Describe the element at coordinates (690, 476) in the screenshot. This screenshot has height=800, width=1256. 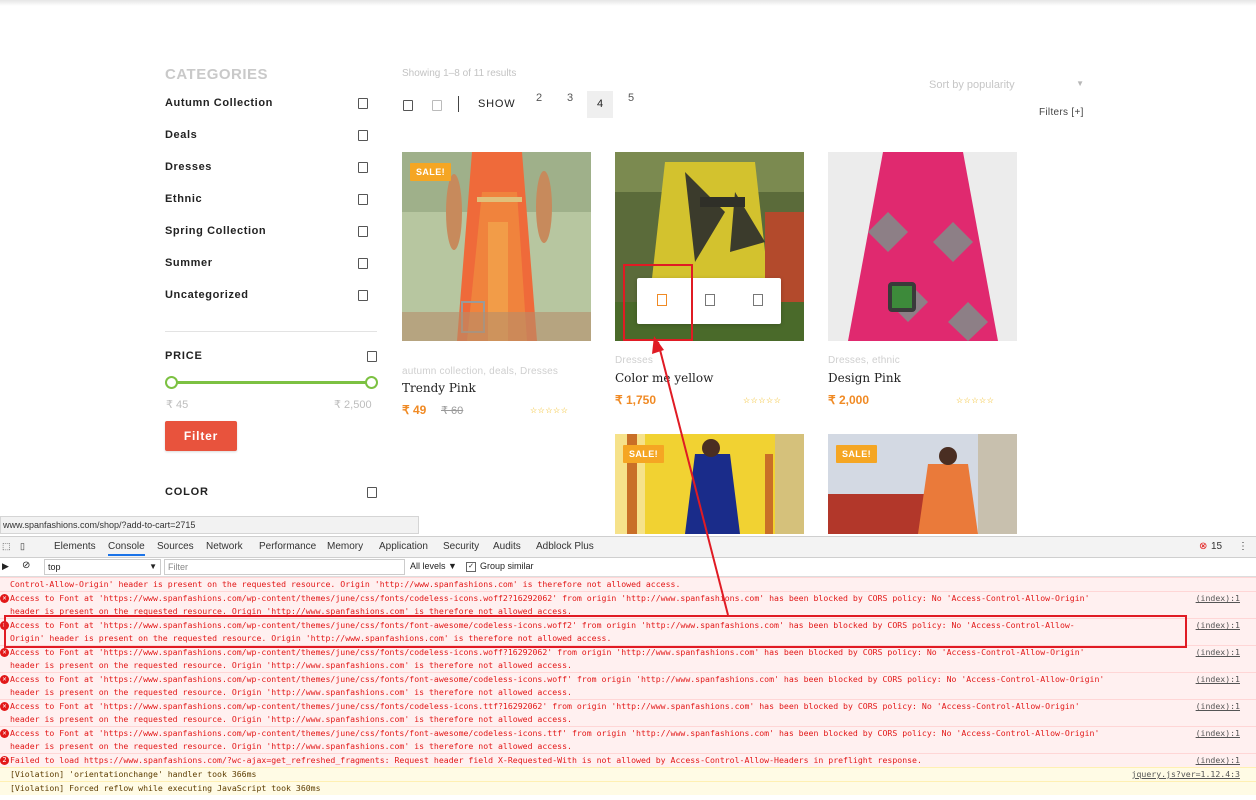
I see `annotation-arrow` at that location.